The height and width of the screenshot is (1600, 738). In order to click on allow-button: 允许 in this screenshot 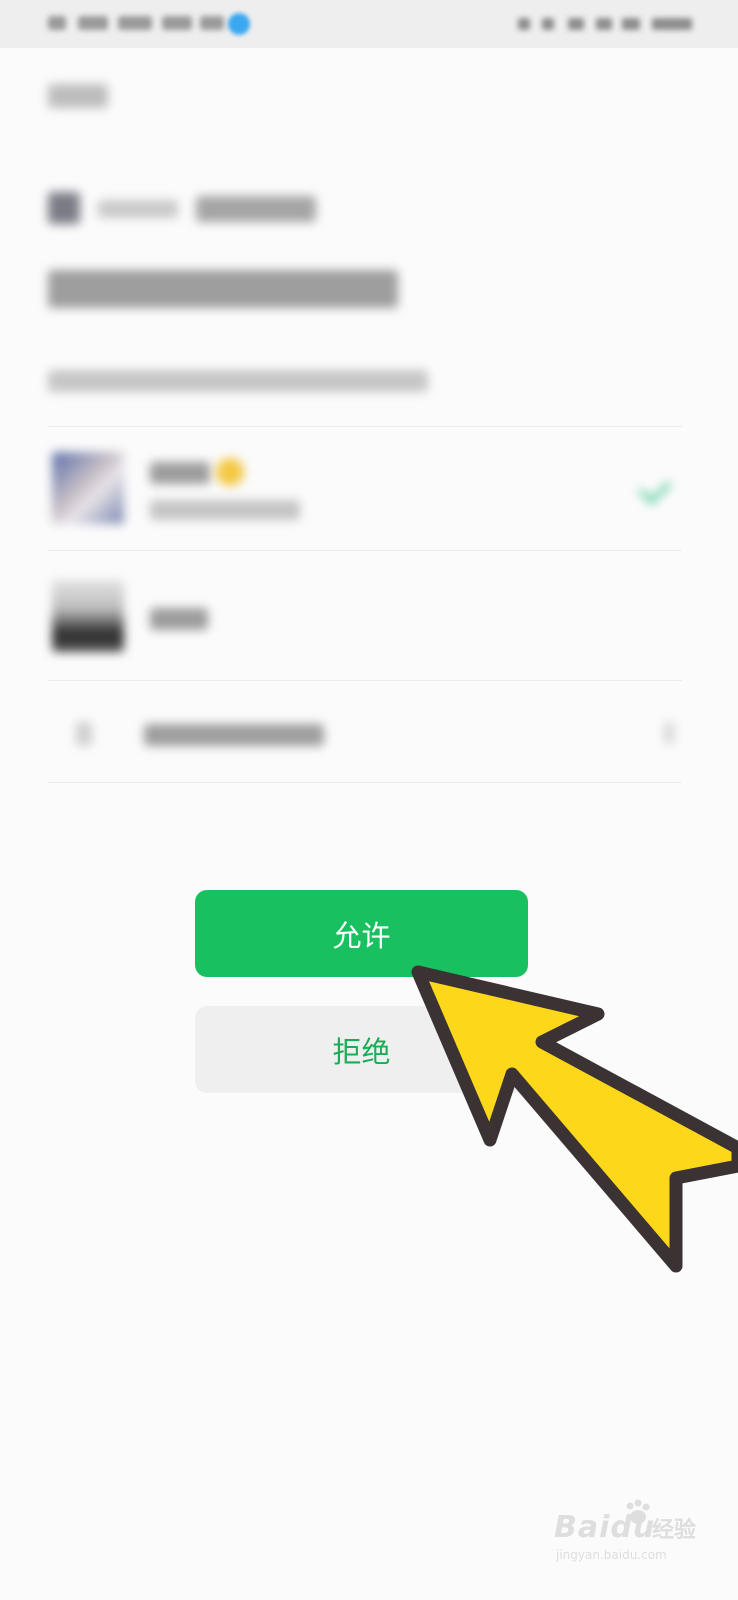, I will do `click(361, 933)`.